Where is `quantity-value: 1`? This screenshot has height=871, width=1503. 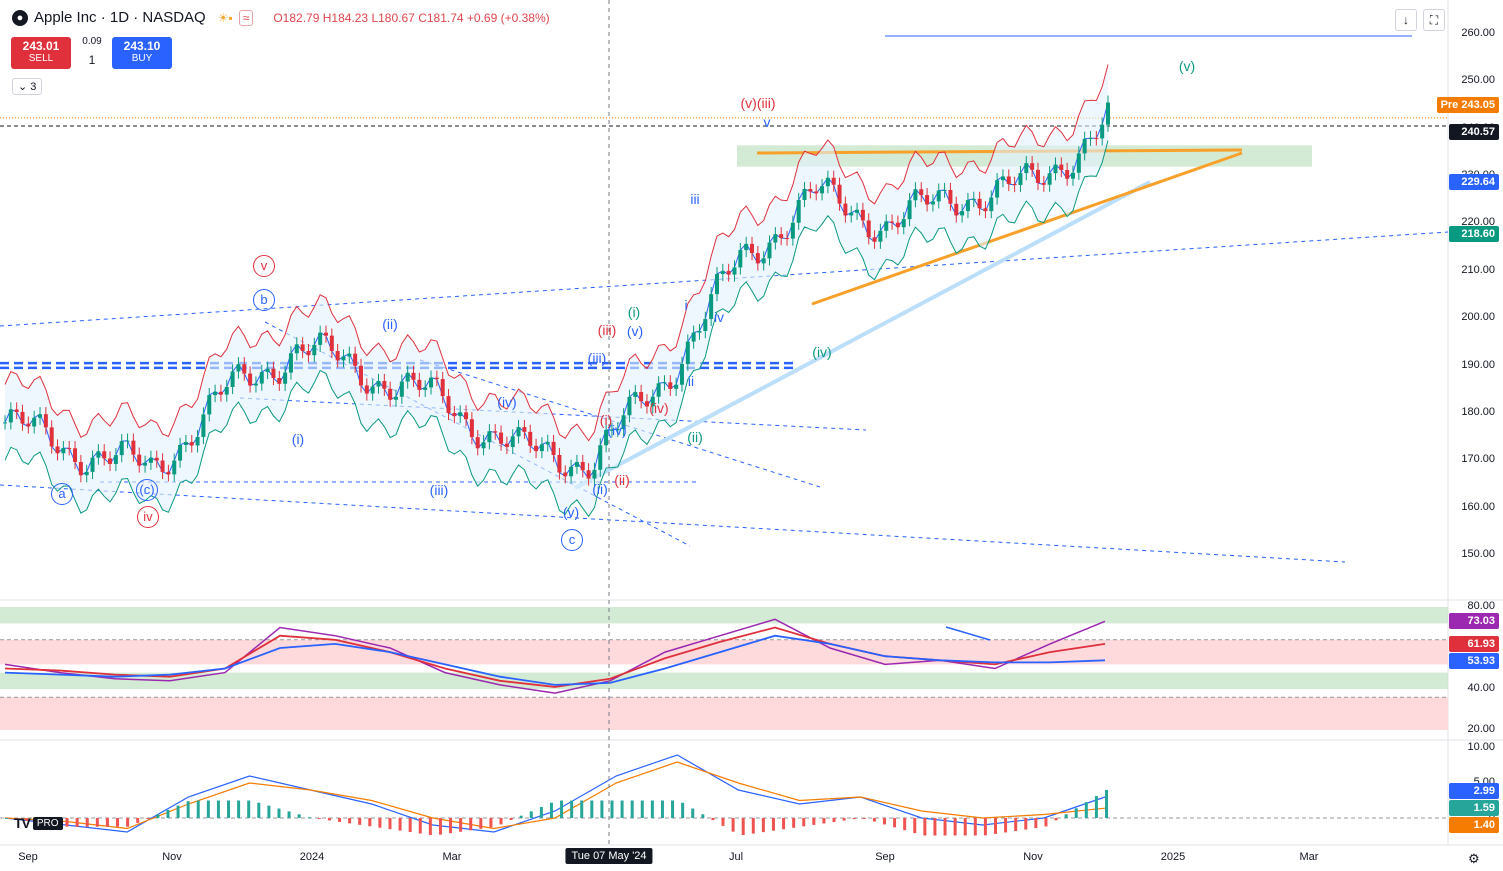
quantity-value: 1 is located at coordinates (92, 60).